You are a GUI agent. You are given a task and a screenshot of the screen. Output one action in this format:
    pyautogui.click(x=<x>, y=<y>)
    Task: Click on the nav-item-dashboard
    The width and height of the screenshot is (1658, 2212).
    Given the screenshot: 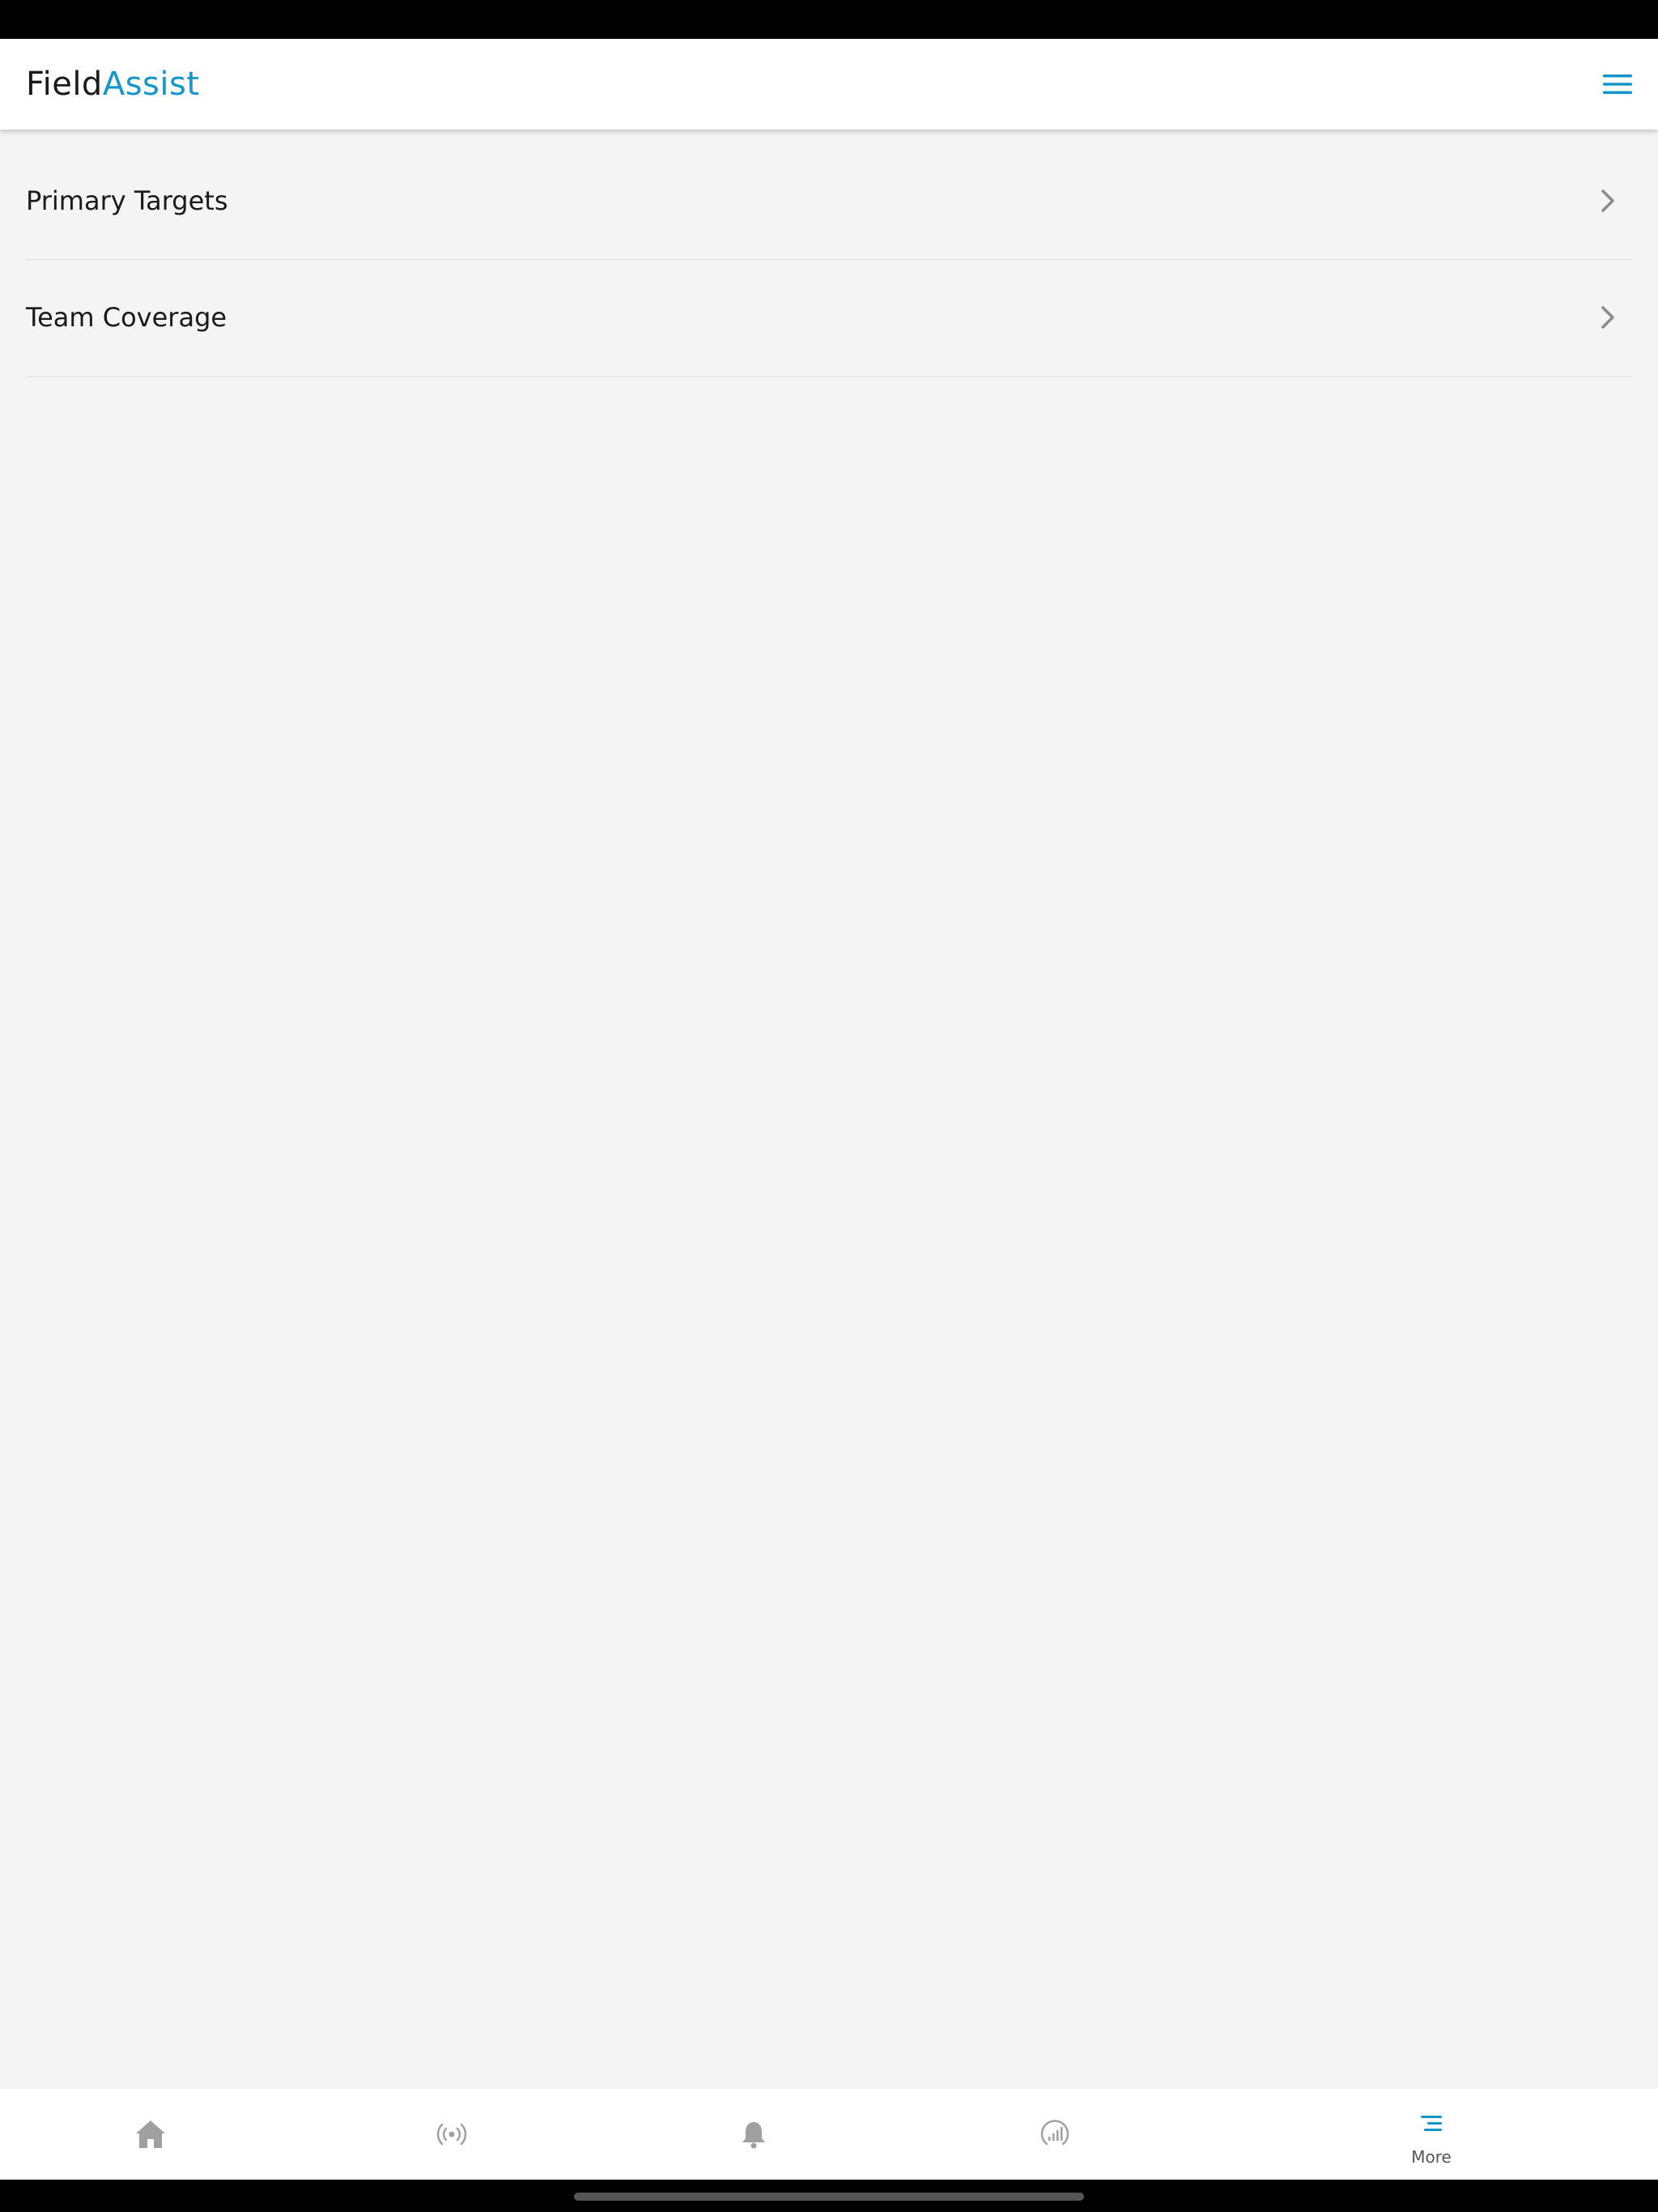 What is the action you would take?
    pyautogui.click(x=1055, y=2134)
    